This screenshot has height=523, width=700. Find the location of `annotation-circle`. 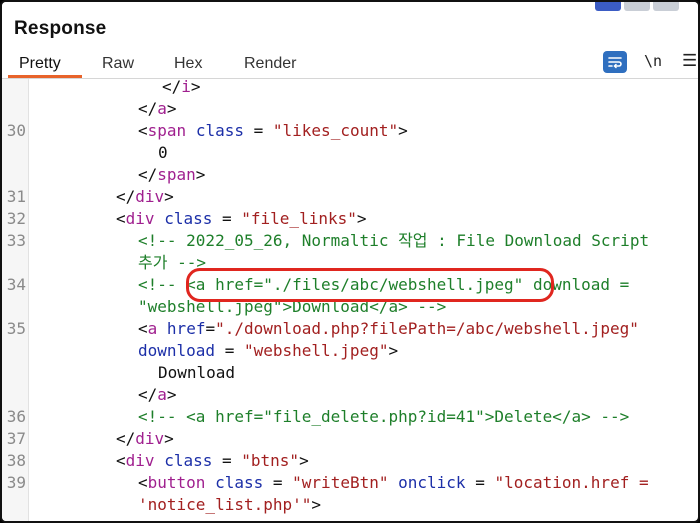

annotation-circle is located at coordinates (370, 285).